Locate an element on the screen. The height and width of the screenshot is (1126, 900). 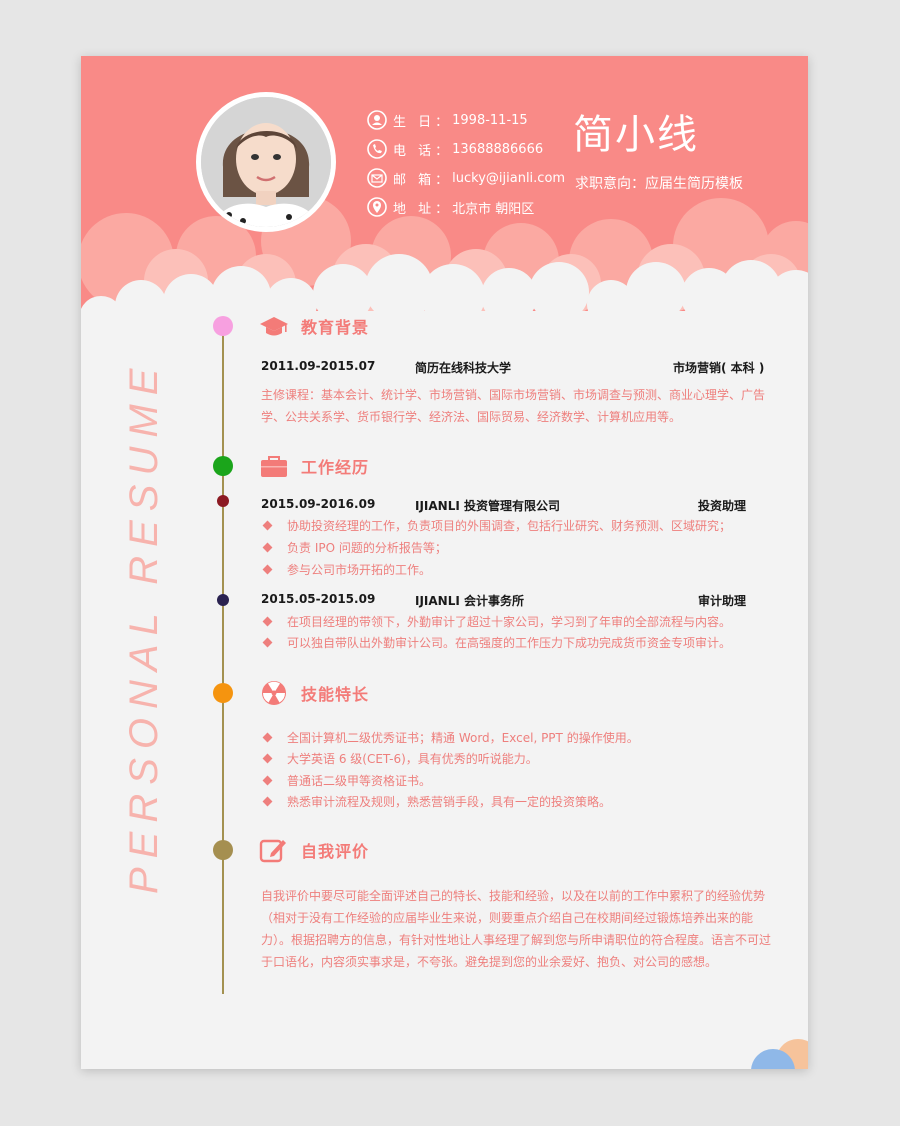
section-title-skills: 技能特长 is located at coordinates (314, 693).